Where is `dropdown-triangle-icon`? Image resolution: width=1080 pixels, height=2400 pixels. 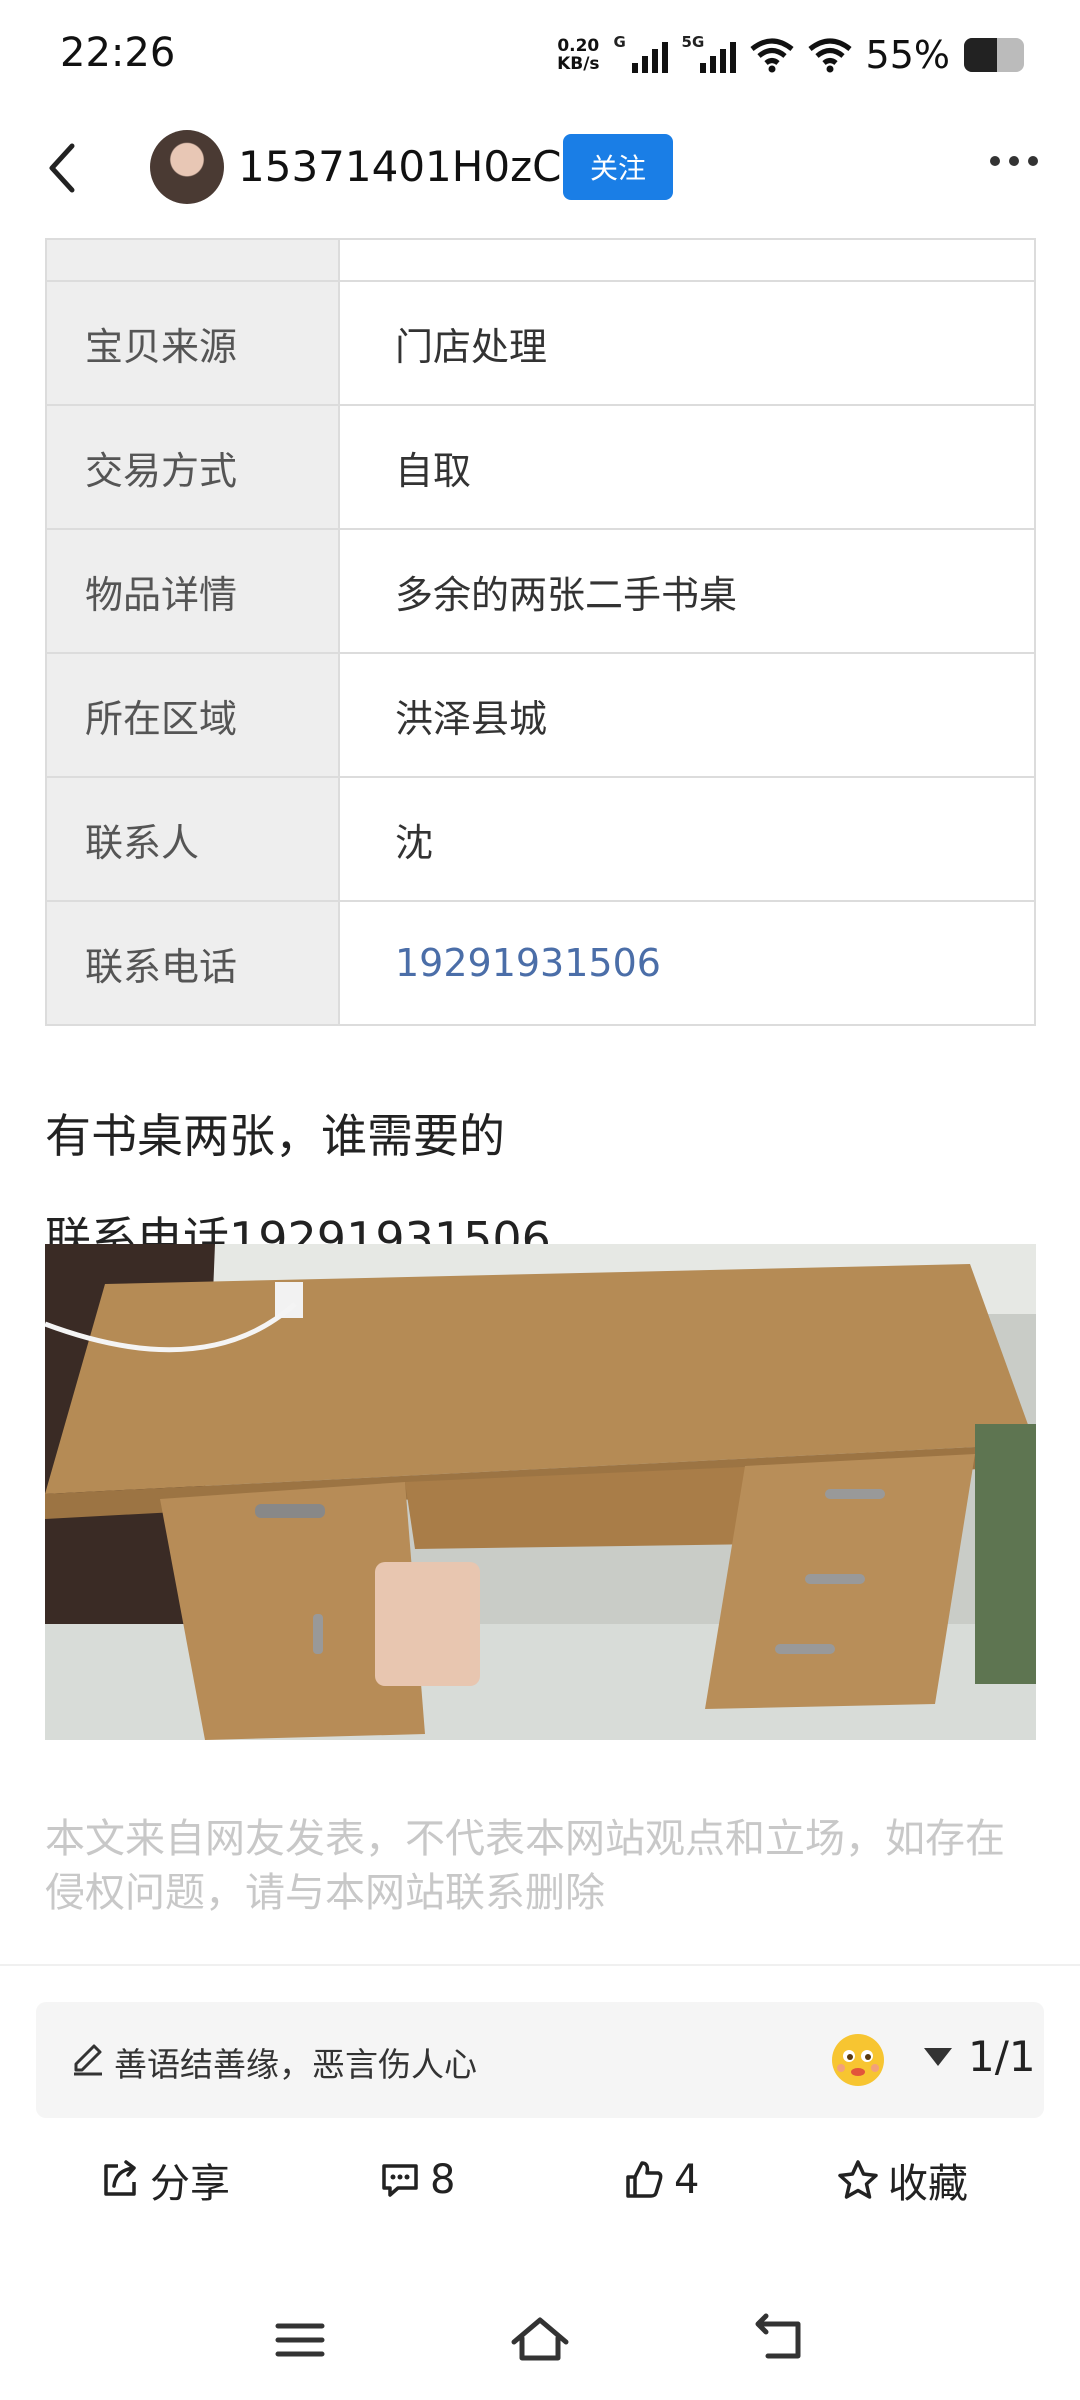 dropdown-triangle-icon is located at coordinates (938, 2056).